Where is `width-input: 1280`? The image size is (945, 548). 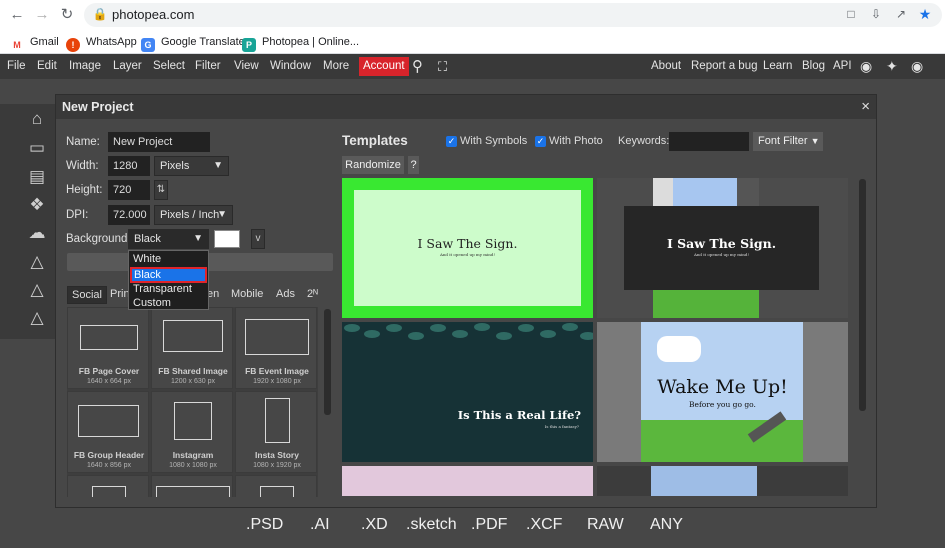 width-input: 1280 is located at coordinates (129, 166).